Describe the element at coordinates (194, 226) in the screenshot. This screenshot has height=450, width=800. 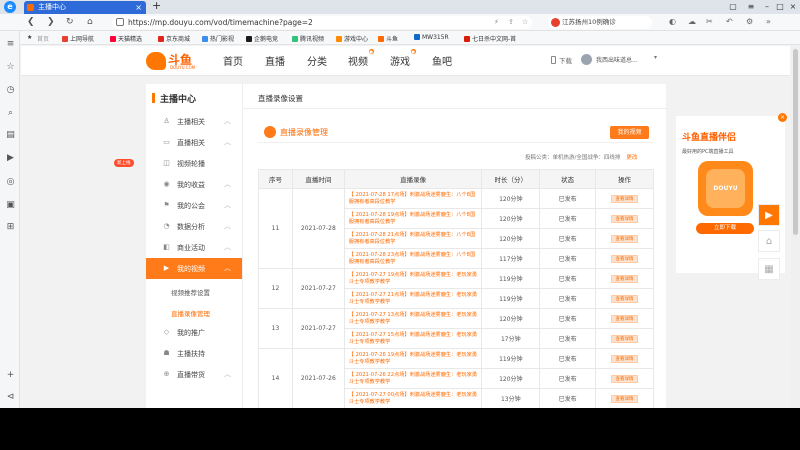
I see `sidebar-item-analytics: ◔ 数据分析 ︿` at that location.